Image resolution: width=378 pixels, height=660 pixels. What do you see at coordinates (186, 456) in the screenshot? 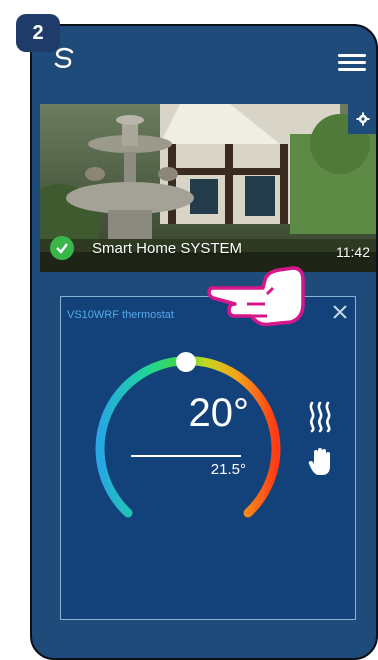
I see `temperature-divider` at bounding box center [186, 456].